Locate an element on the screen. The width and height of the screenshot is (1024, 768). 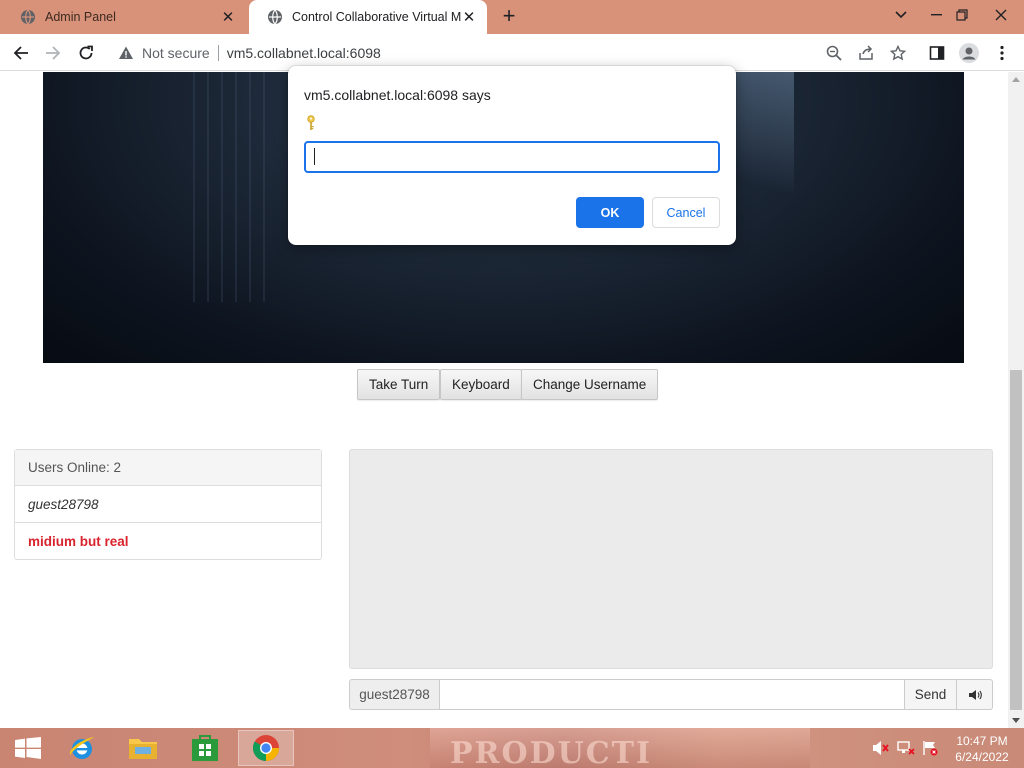
prompt-dialog: vm5.collabnet.local:6098 says OK Cancel is located at coordinates (512, 155).